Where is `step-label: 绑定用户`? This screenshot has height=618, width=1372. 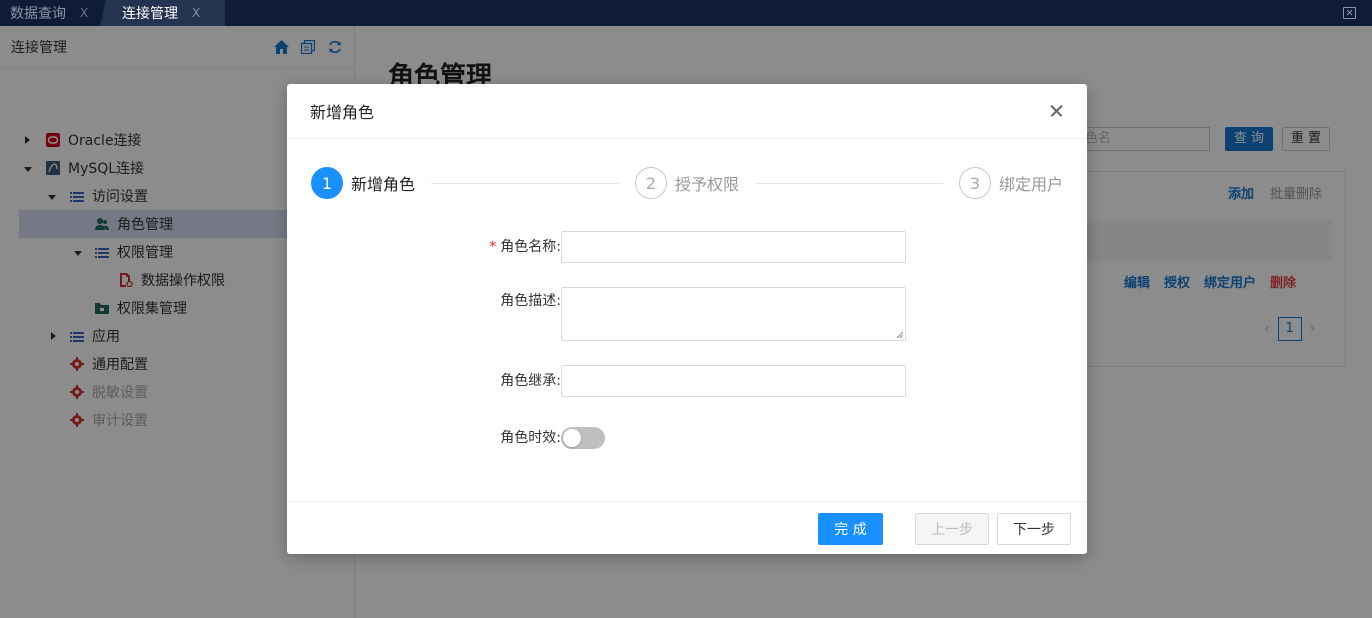
step-label: 绑定用户 is located at coordinates (1031, 184).